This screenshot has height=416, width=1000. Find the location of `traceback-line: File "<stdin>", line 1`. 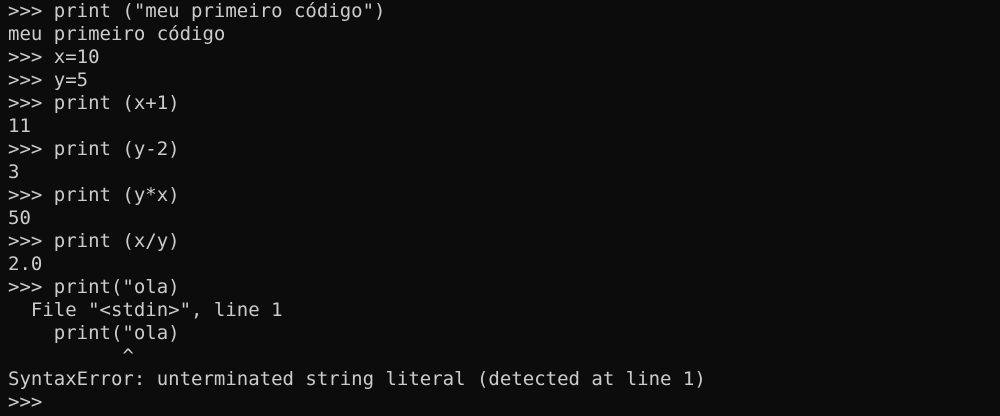

traceback-line: File "<stdin>", line 1 is located at coordinates (145, 310).